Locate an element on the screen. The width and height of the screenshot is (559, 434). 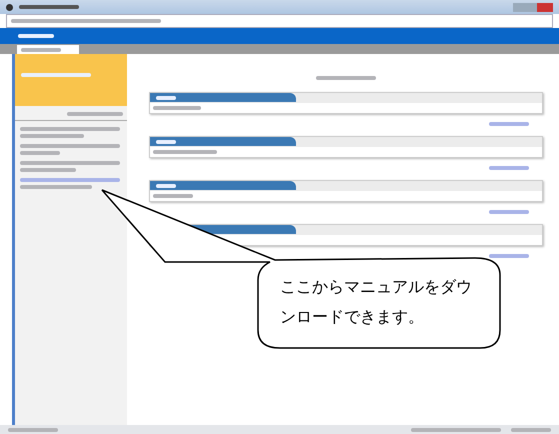
callout-text: ここからマニュアルをダウンロードできます。 is located at coordinates (376, 302).